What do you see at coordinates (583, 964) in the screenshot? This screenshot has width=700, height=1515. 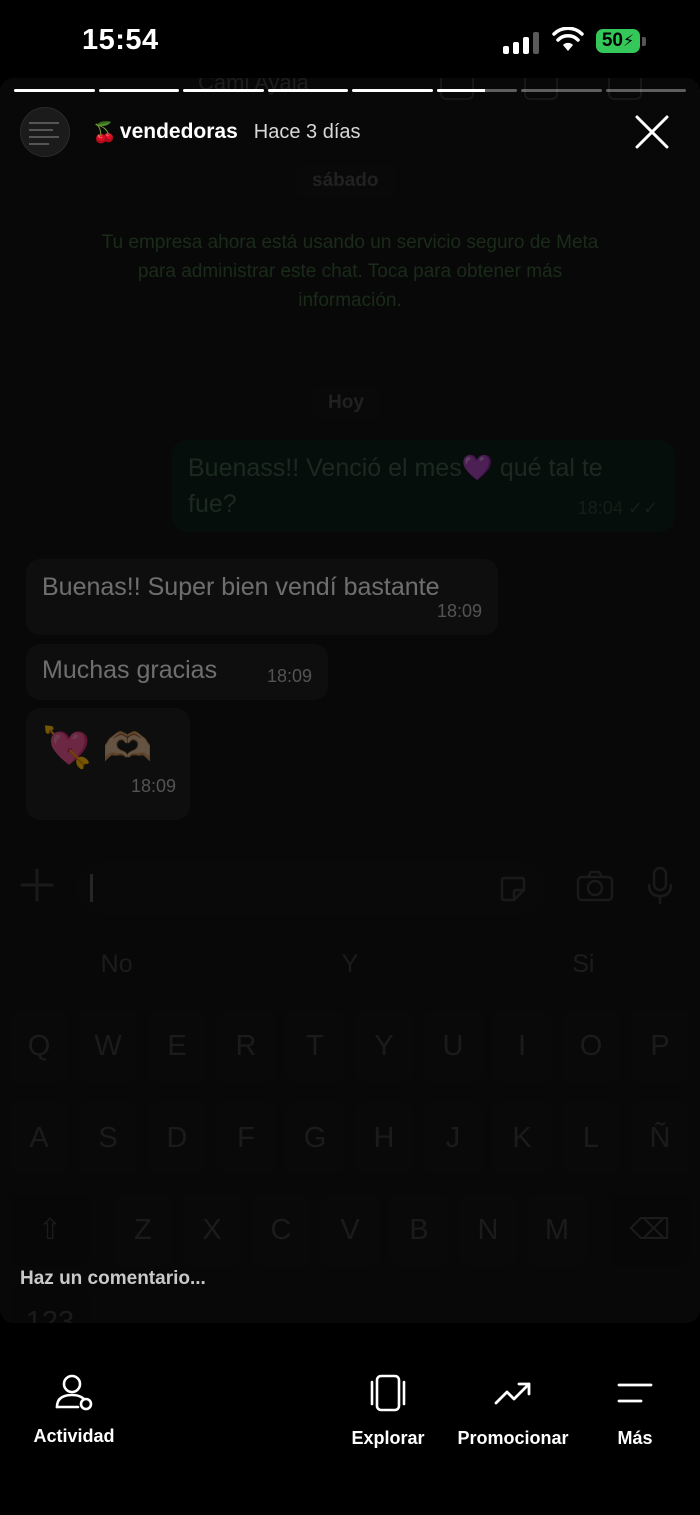 I see `suggestion: Si` at bounding box center [583, 964].